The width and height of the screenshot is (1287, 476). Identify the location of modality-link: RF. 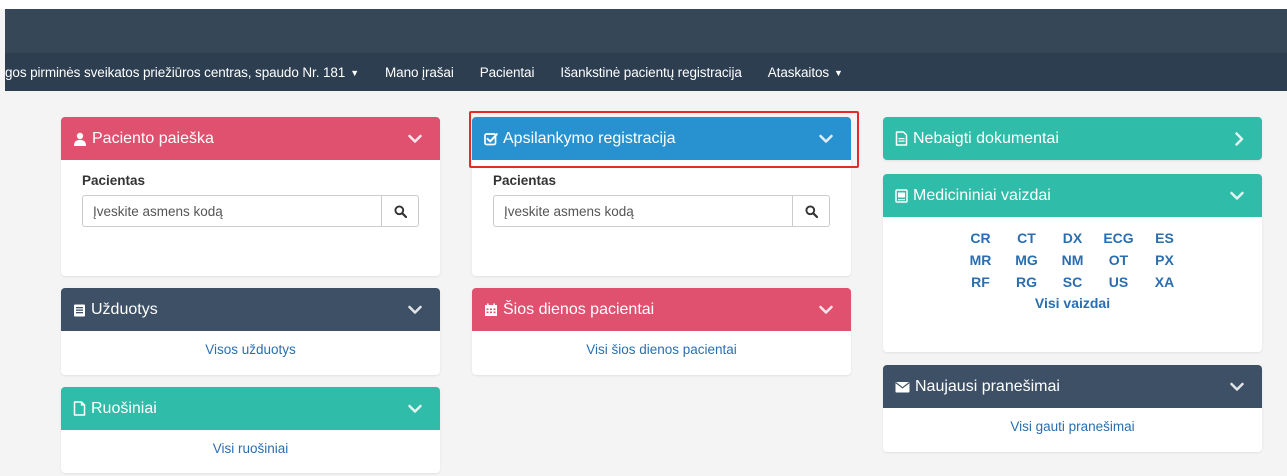
(981, 282).